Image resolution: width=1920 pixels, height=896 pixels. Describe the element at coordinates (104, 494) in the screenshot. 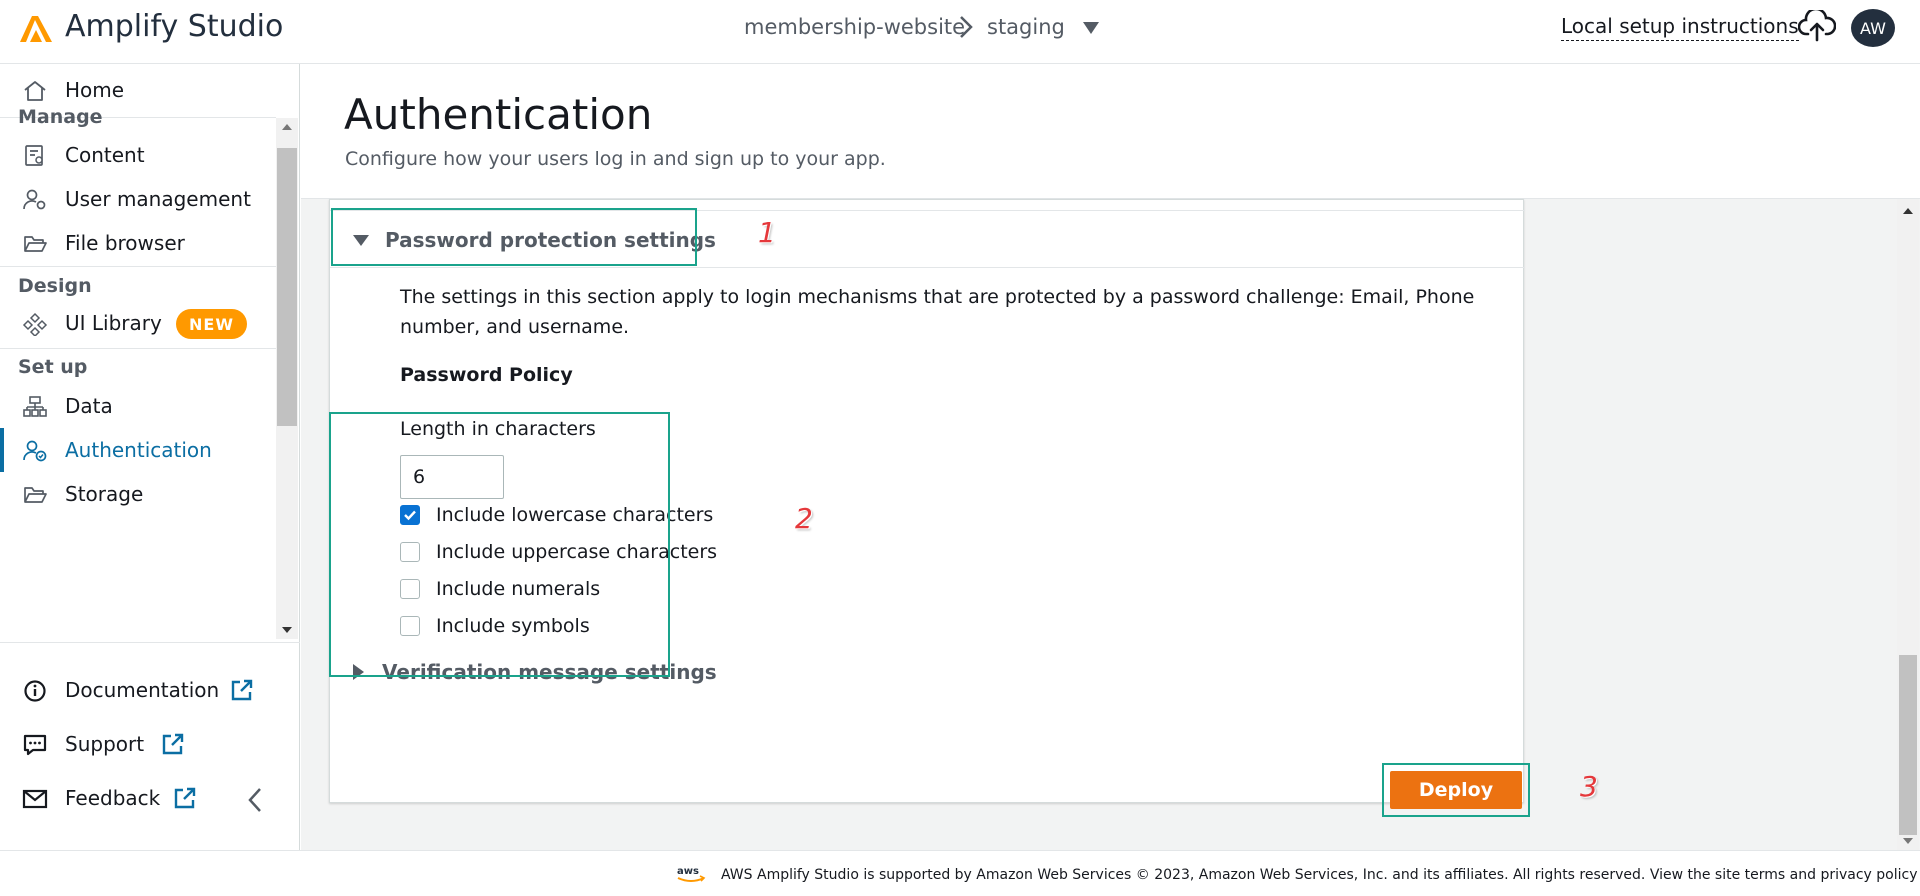

I see `sidebar-item-label: Storage` at that location.